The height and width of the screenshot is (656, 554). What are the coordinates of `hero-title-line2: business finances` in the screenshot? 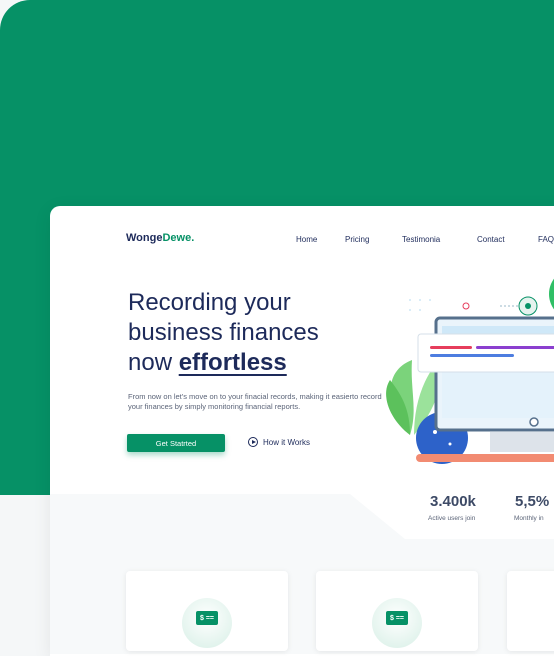 It's located at (223, 332).